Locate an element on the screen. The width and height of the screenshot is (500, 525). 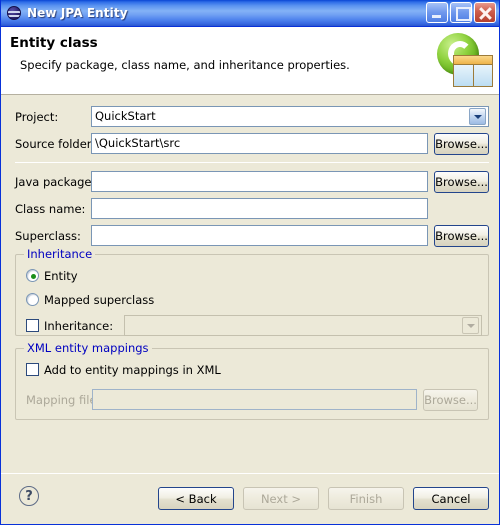
class-name-input is located at coordinates (259, 208).